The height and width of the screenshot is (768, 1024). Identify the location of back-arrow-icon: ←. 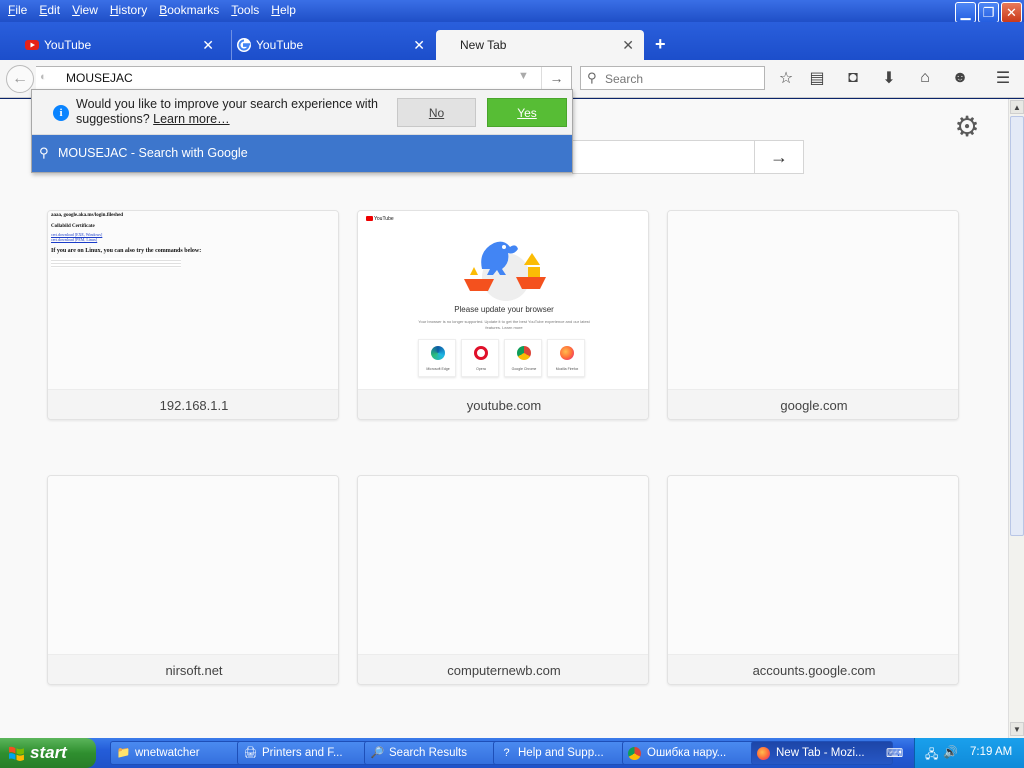
(20, 78).